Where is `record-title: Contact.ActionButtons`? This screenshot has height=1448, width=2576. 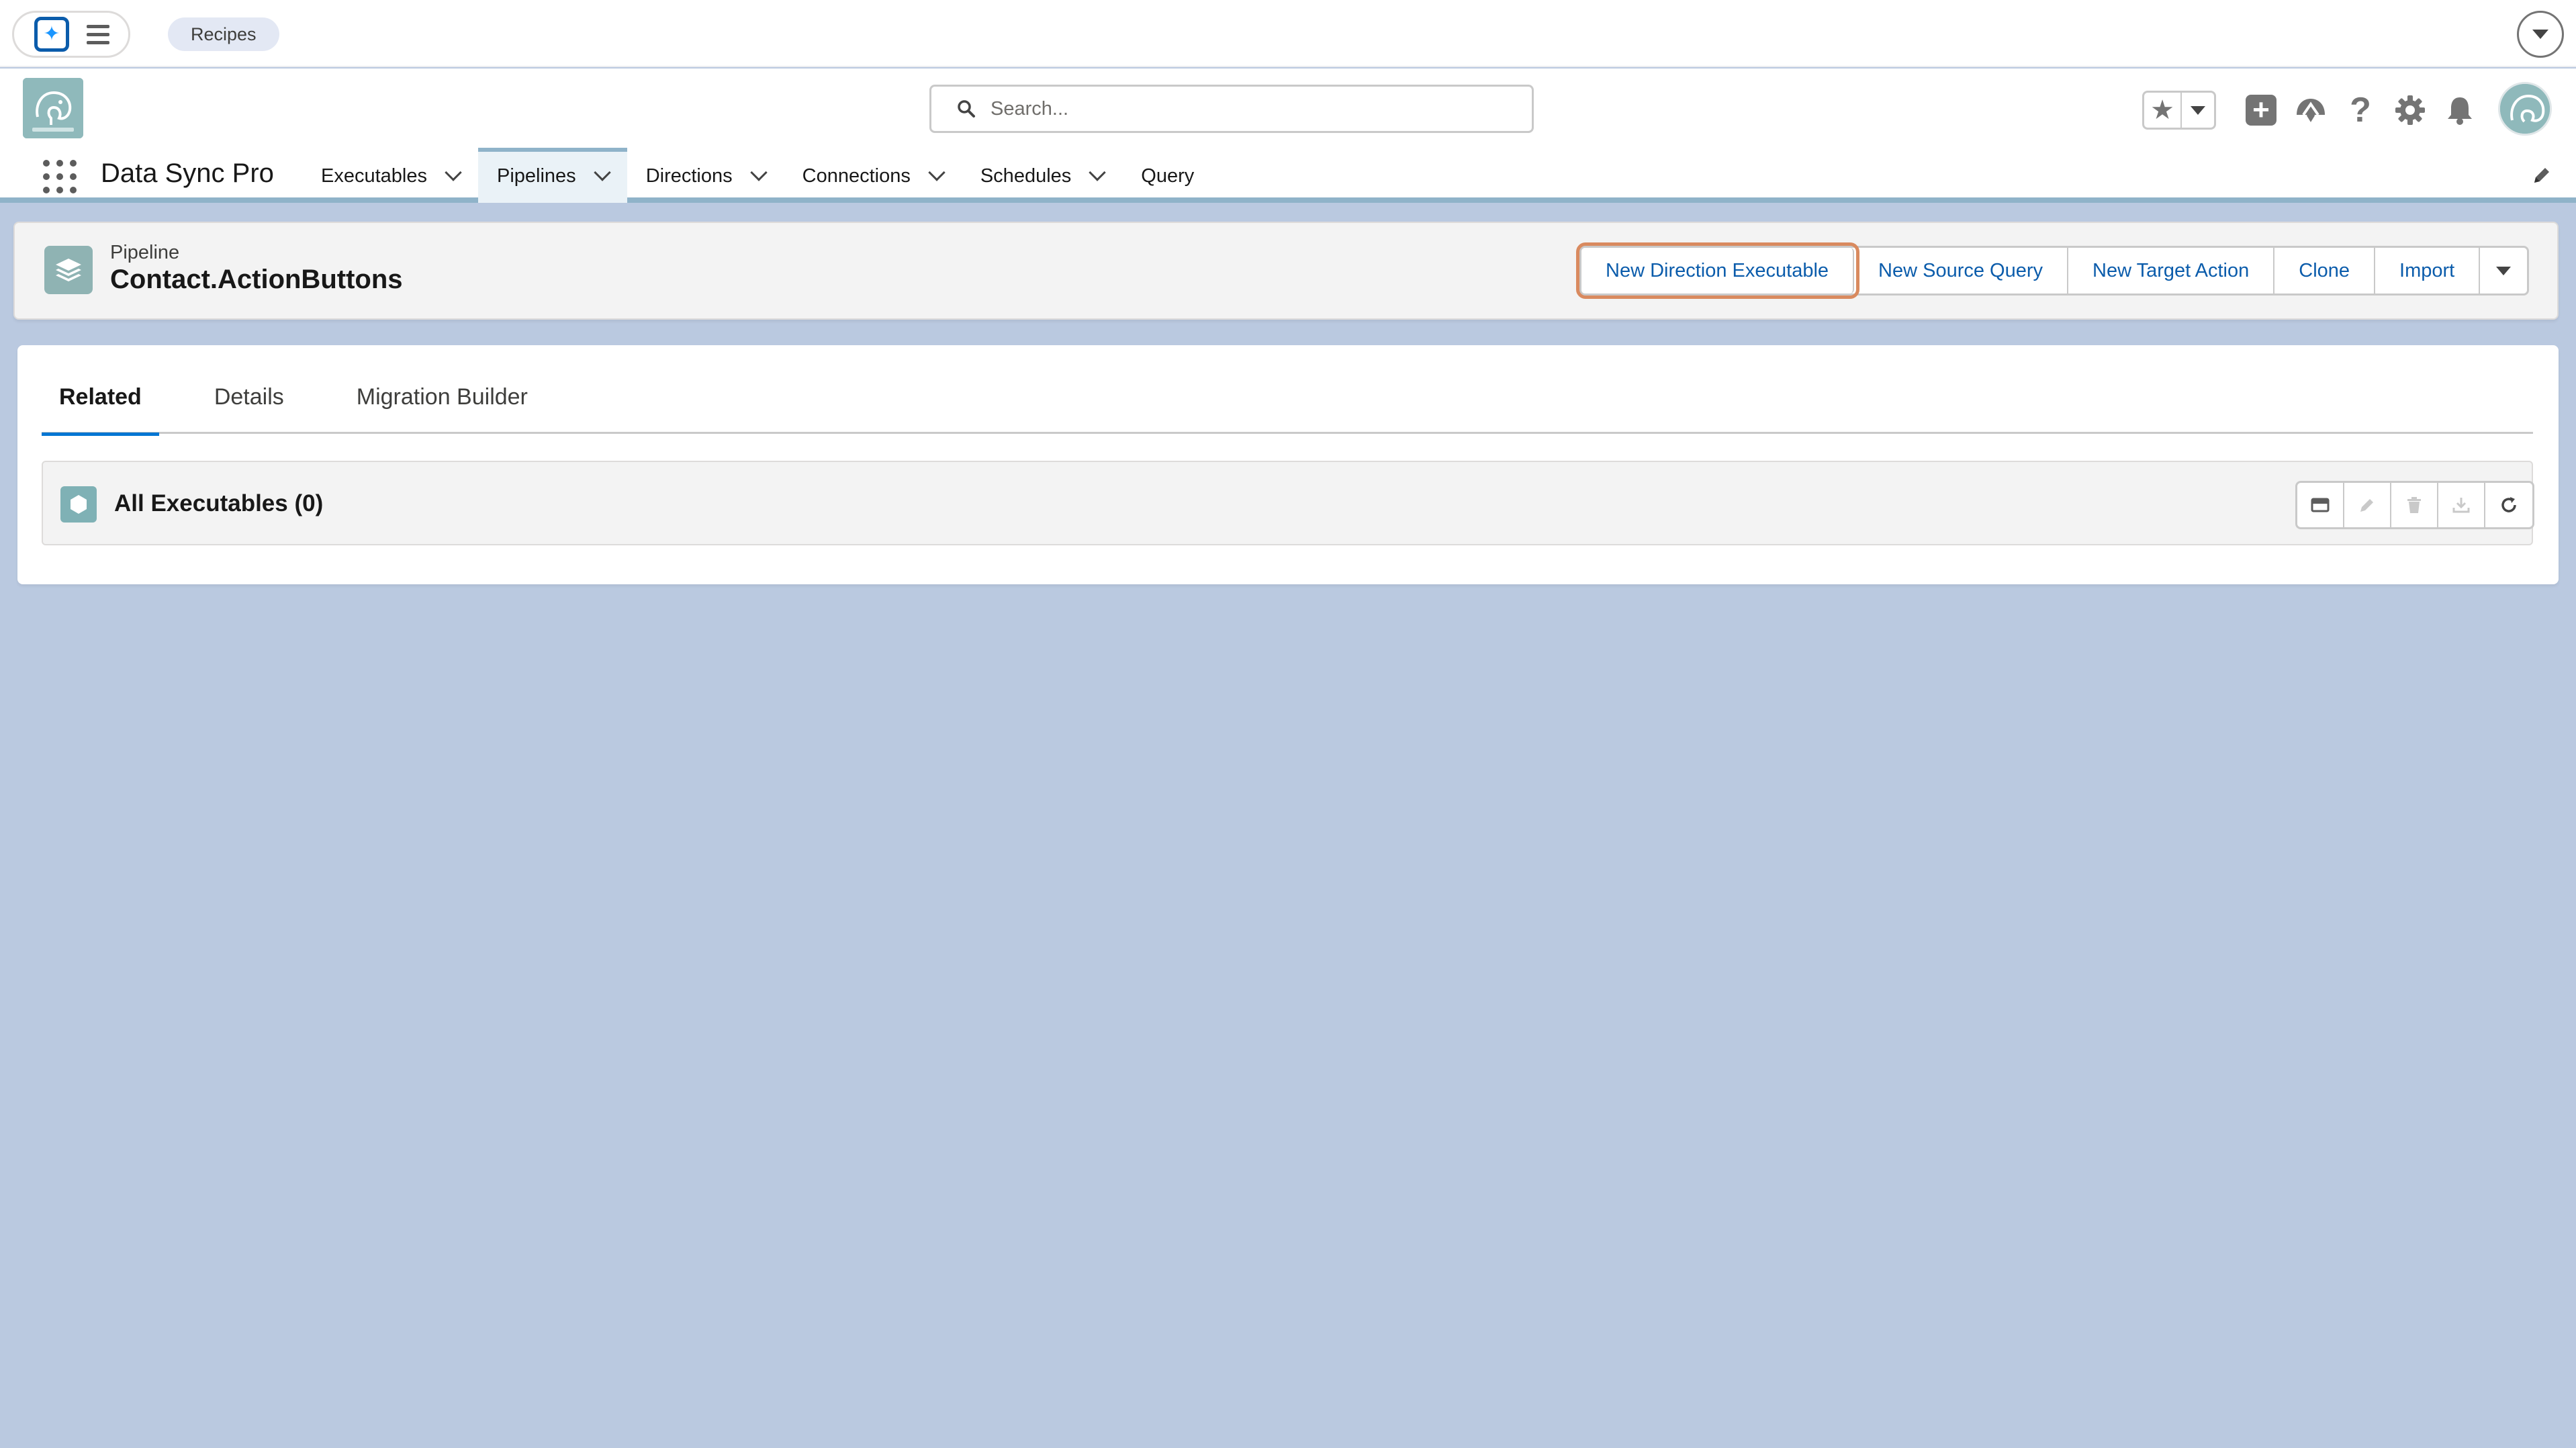 record-title: Contact.ActionButtons is located at coordinates (256, 279).